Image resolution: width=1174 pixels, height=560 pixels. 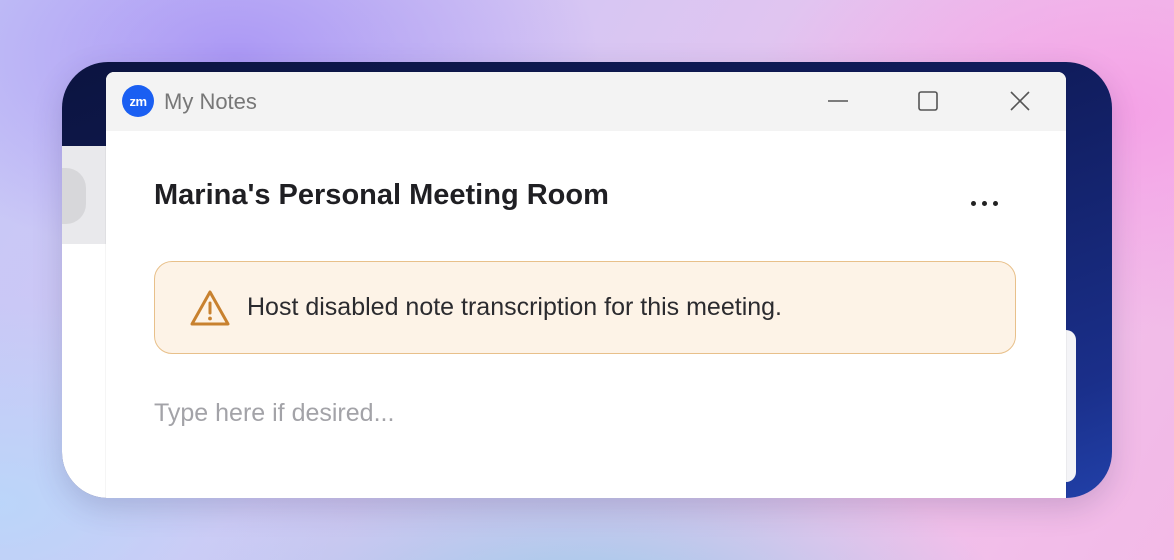 What do you see at coordinates (210, 101) in the screenshot?
I see `window-title: My Notes` at bounding box center [210, 101].